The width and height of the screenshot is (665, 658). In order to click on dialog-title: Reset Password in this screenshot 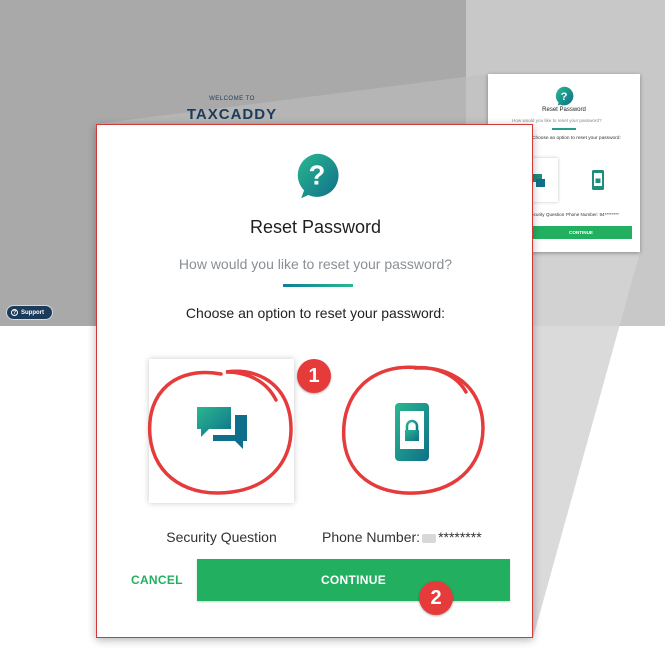, I will do `click(315, 227)`.